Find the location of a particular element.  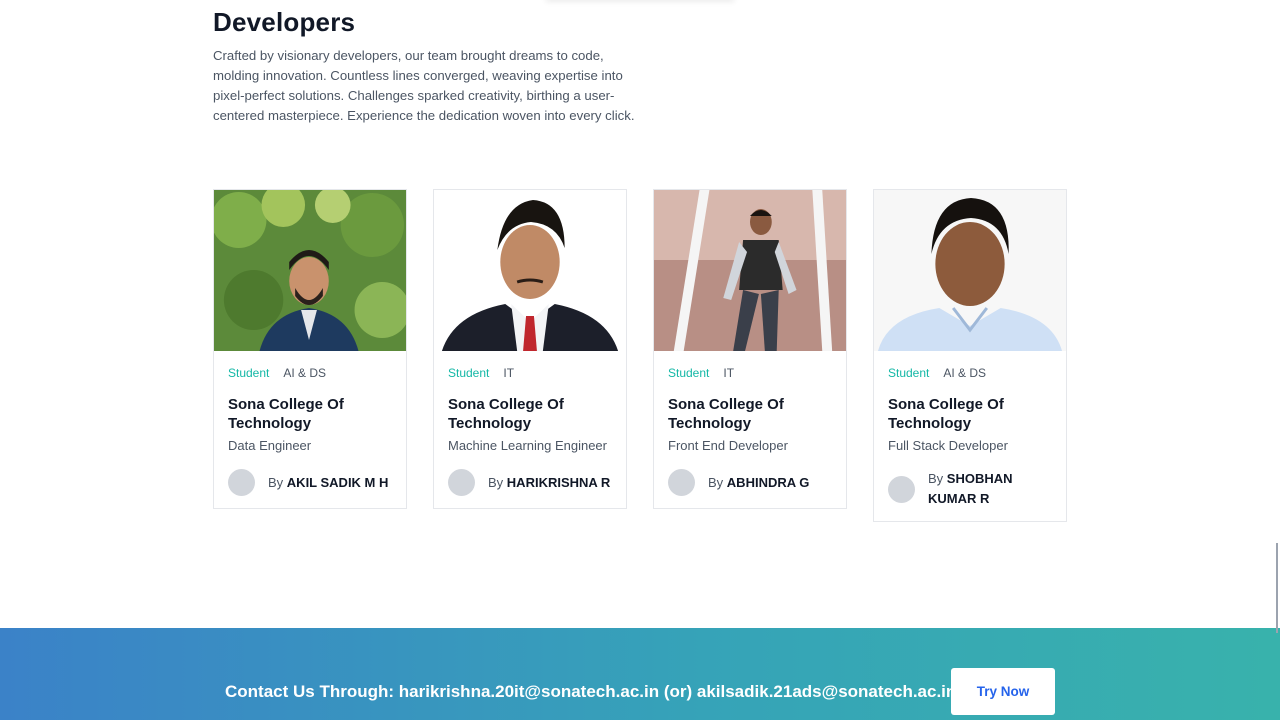

developer-author: By ABHINDRA G is located at coordinates (750, 482).